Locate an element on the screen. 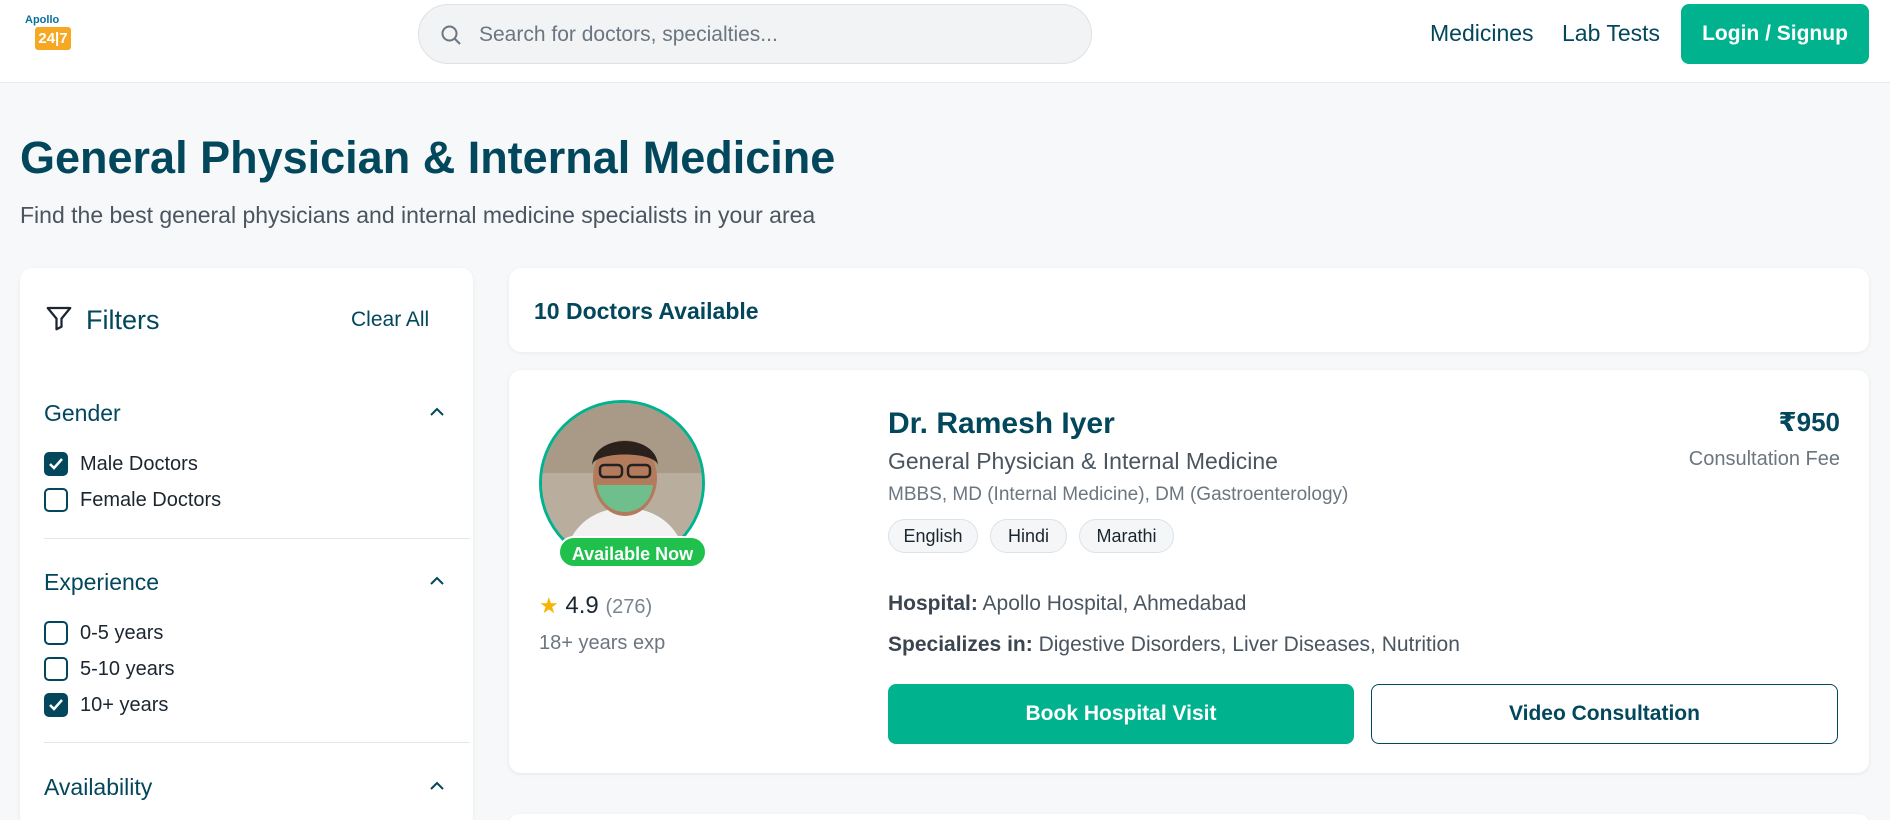 The image size is (1890, 820). filter-option-label: Male Doctors is located at coordinates (139, 464).